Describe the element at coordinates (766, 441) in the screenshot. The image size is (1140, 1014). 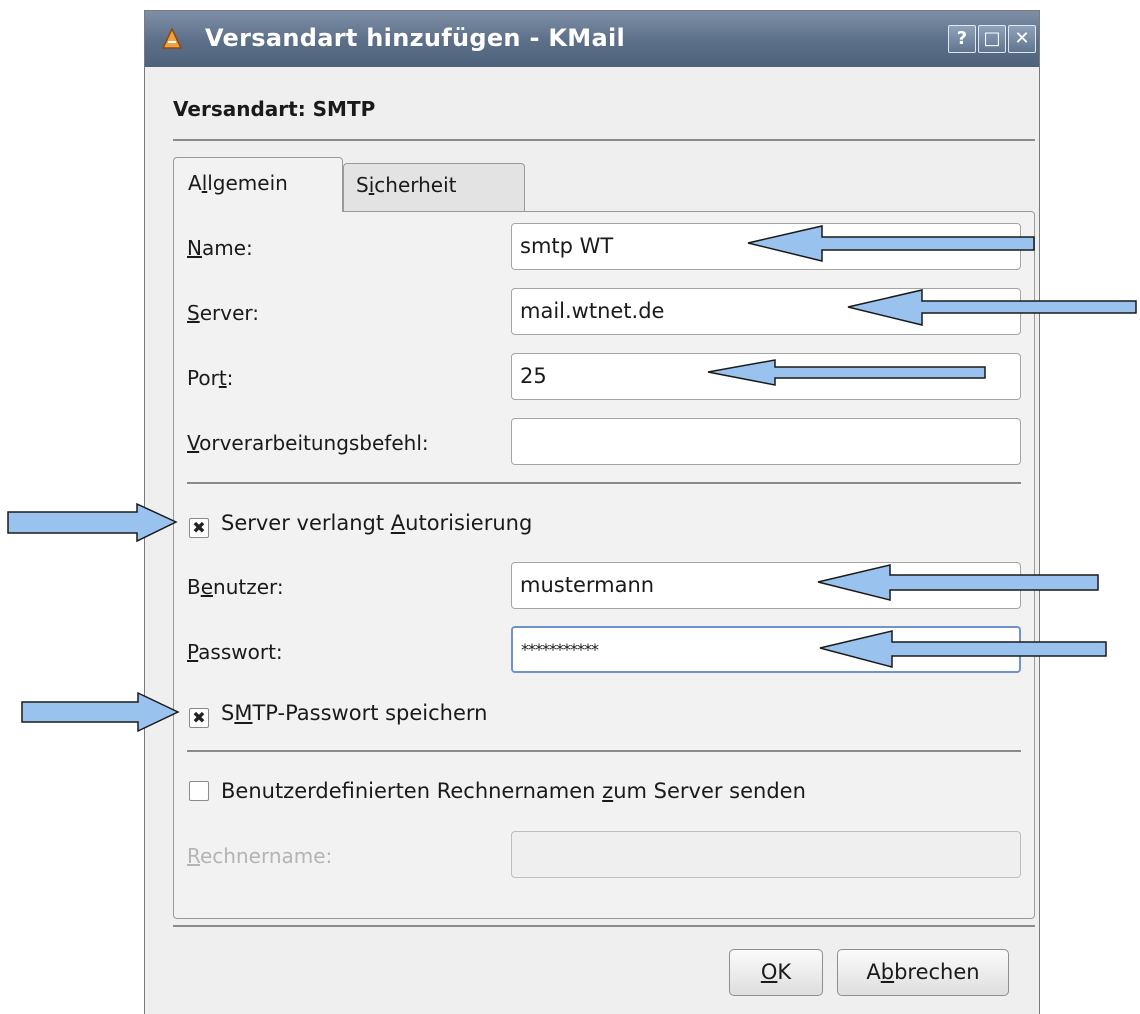
I see `preprocess-command-field` at that location.